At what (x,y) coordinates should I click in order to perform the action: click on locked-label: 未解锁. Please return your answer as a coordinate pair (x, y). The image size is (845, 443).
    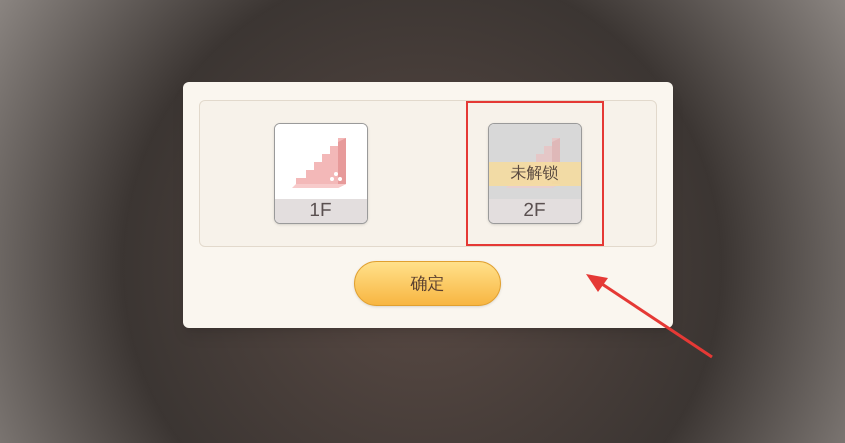
    Looking at the image, I should click on (534, 174).